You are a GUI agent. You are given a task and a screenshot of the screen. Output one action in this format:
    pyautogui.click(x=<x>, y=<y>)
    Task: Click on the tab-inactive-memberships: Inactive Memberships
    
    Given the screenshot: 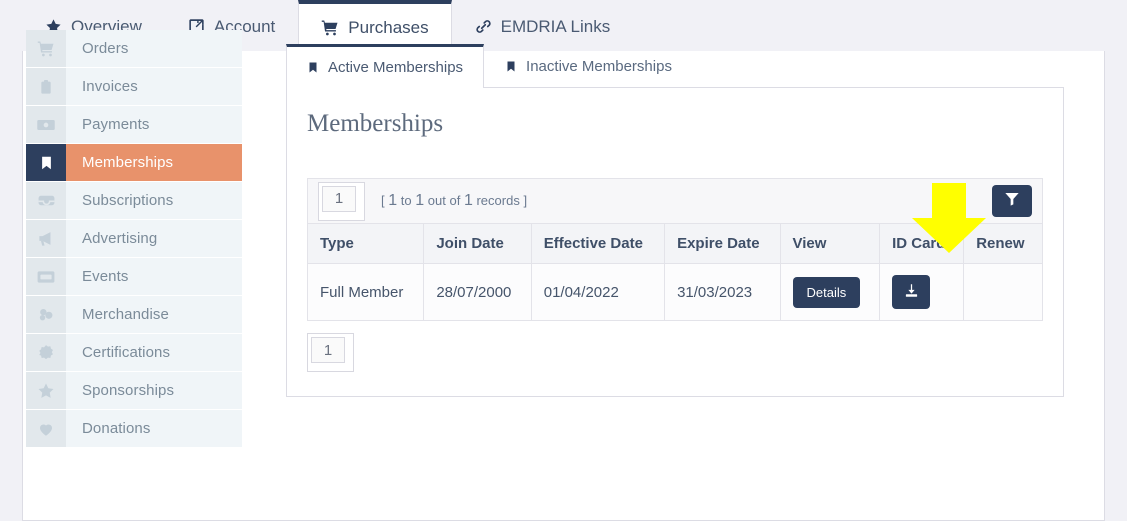 What is the action you would take?
    pyautogui.click(x=588, y=66)
    